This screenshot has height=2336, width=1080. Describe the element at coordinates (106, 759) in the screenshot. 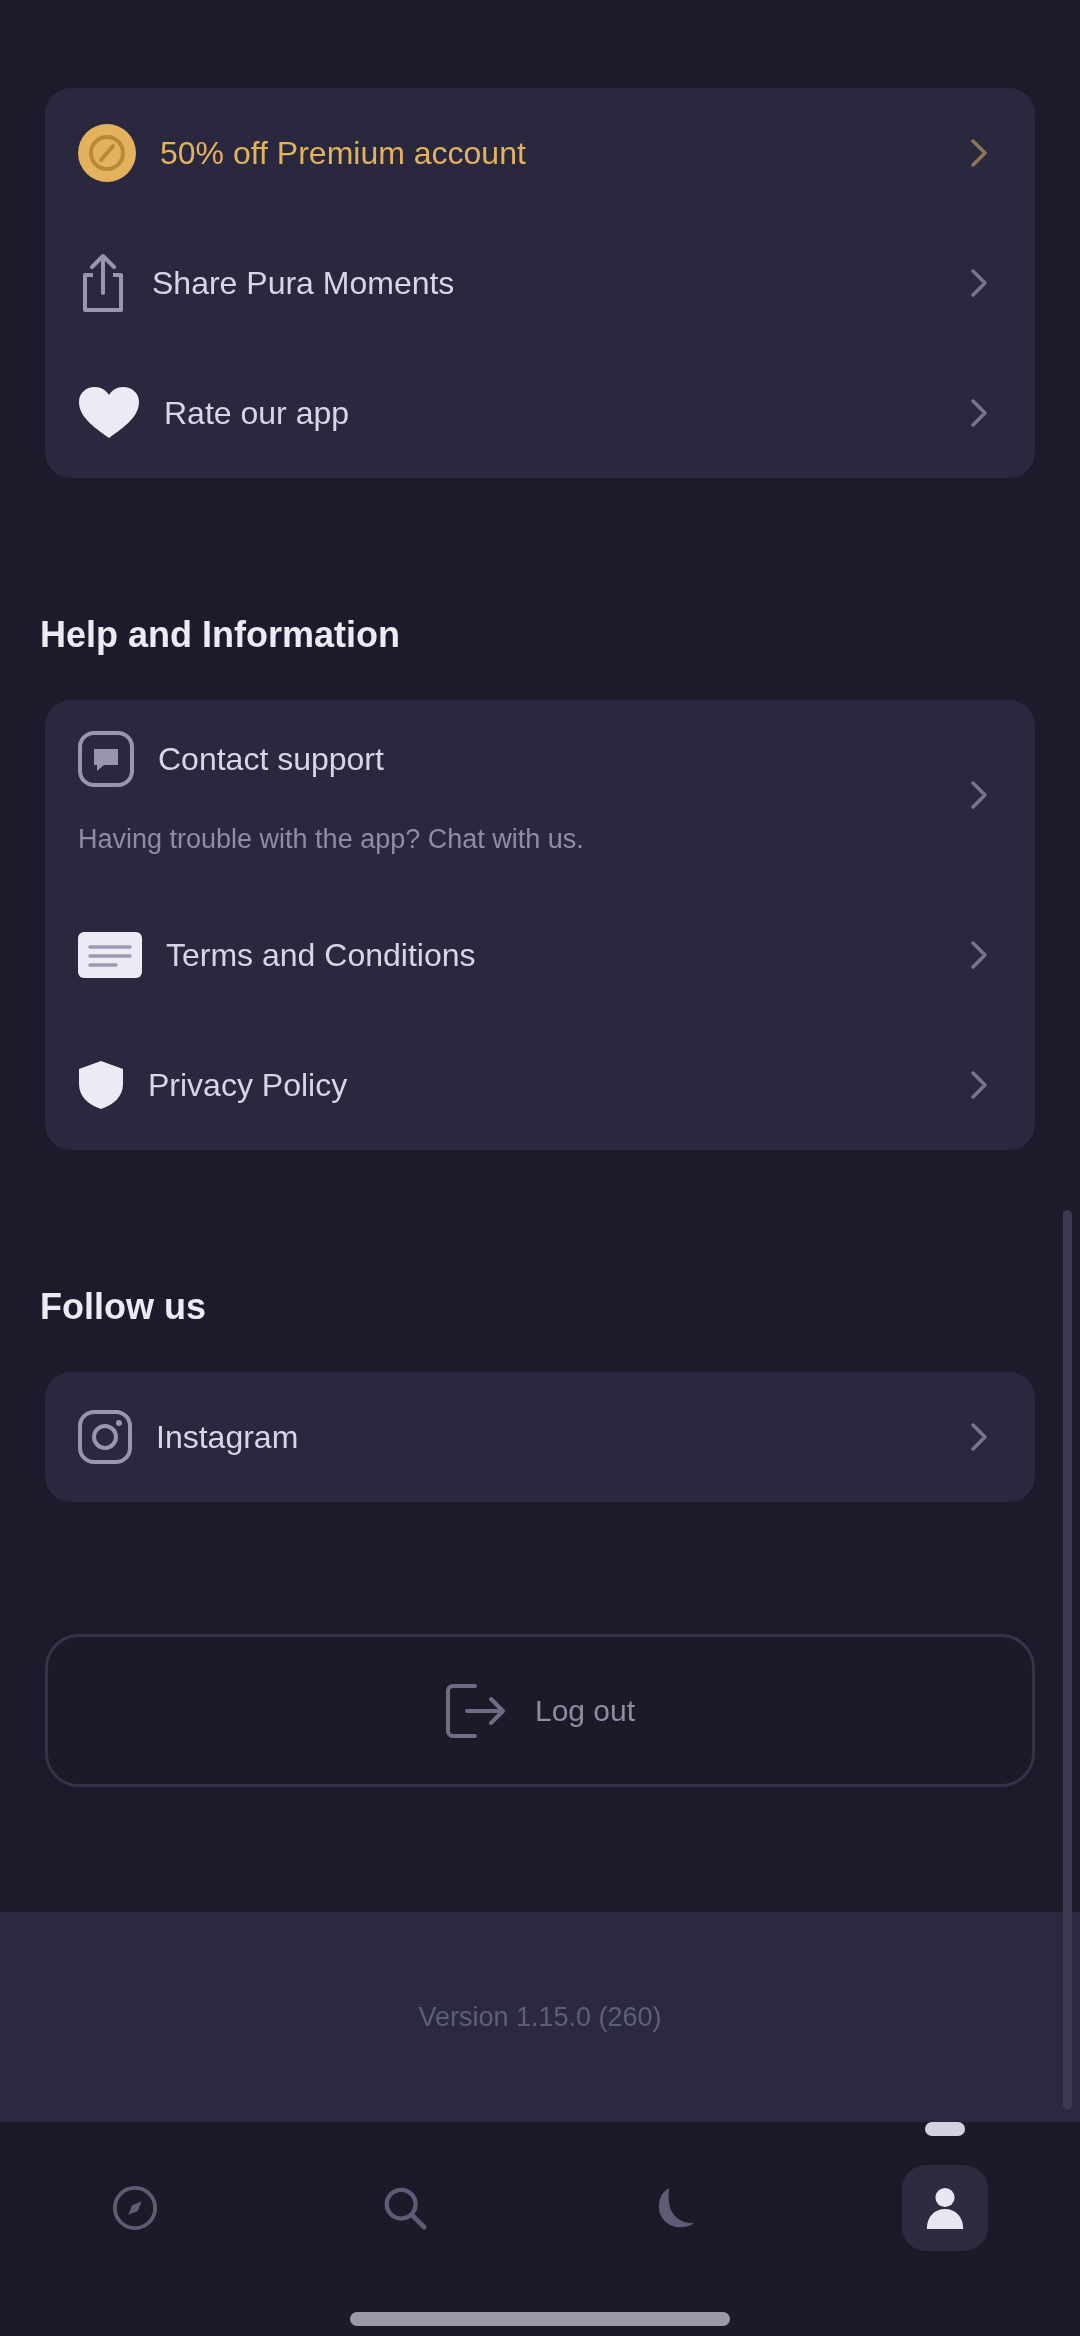

I see `chat-icon` at that location.